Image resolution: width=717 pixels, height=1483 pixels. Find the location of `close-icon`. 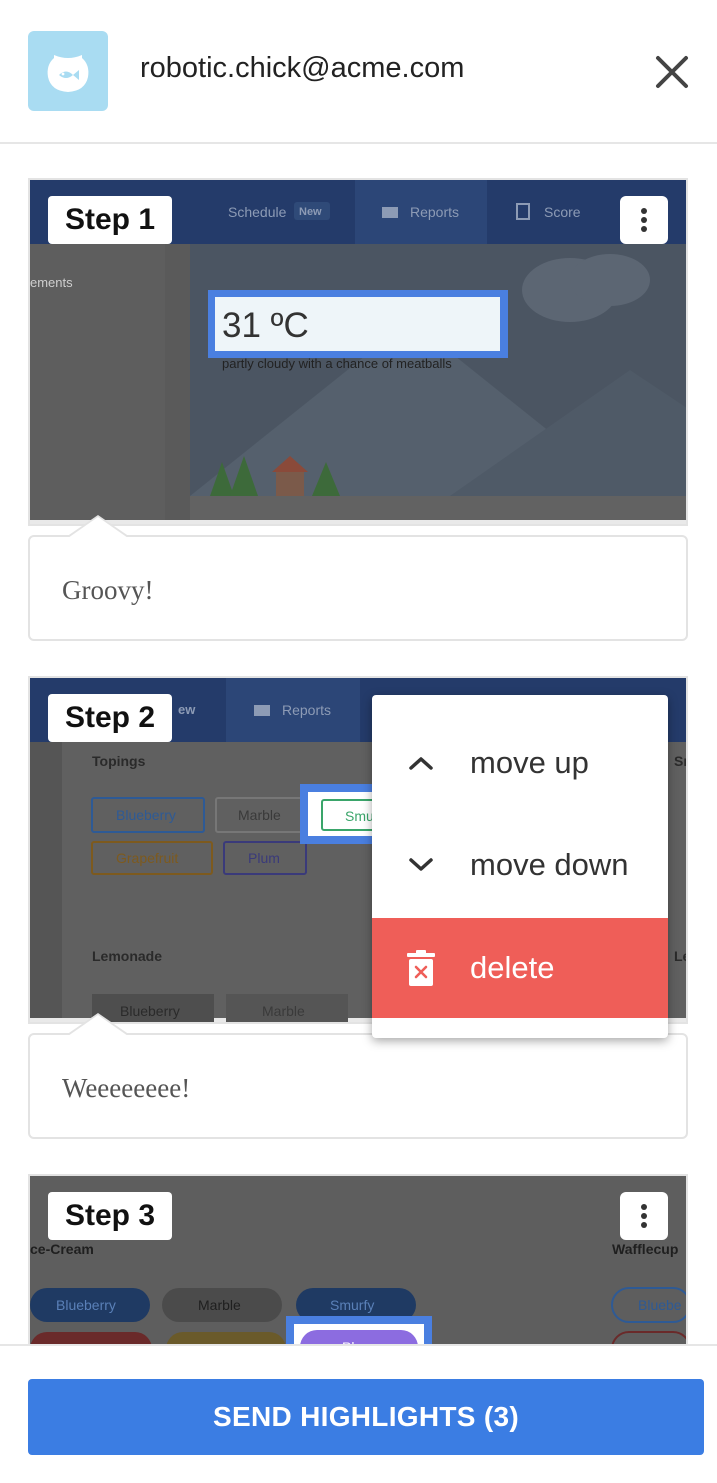

close-icon is located at coordinates (672, 72).